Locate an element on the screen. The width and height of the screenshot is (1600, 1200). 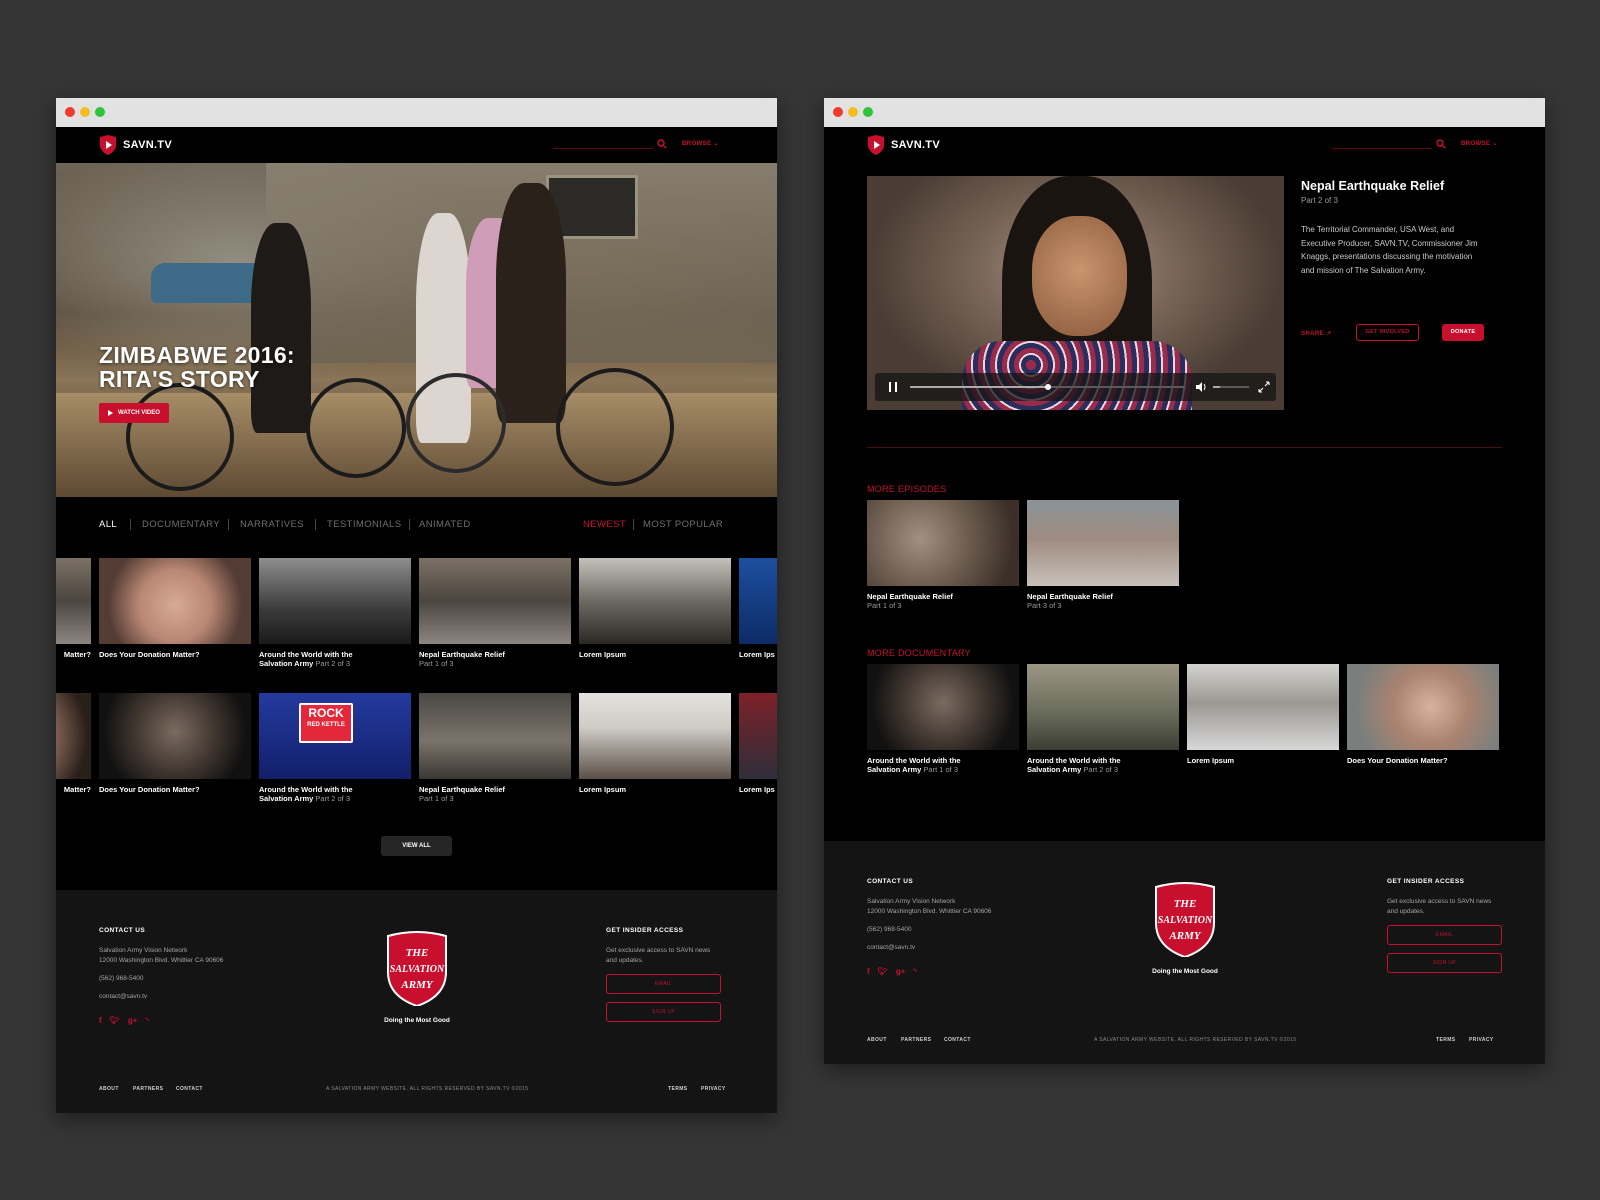
contact-org: Salvation Army Vision Network is located at coordinates (143, 950).